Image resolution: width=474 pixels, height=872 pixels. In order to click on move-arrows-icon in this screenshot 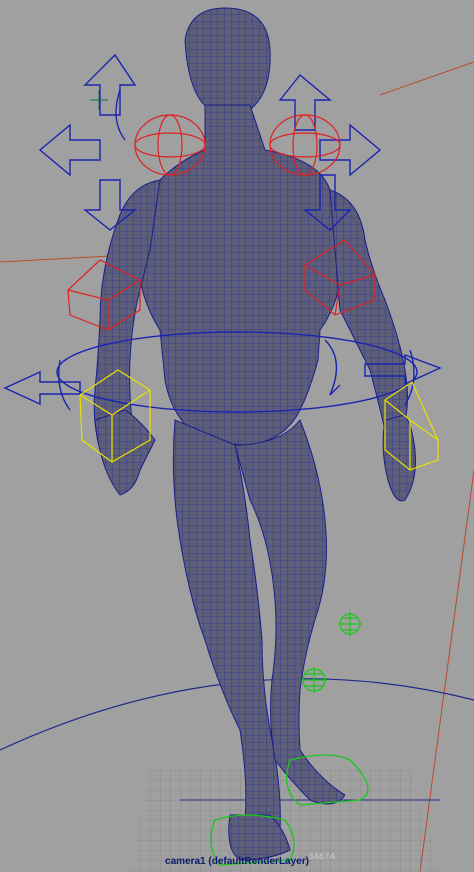, I will do `click(87, 142)`.